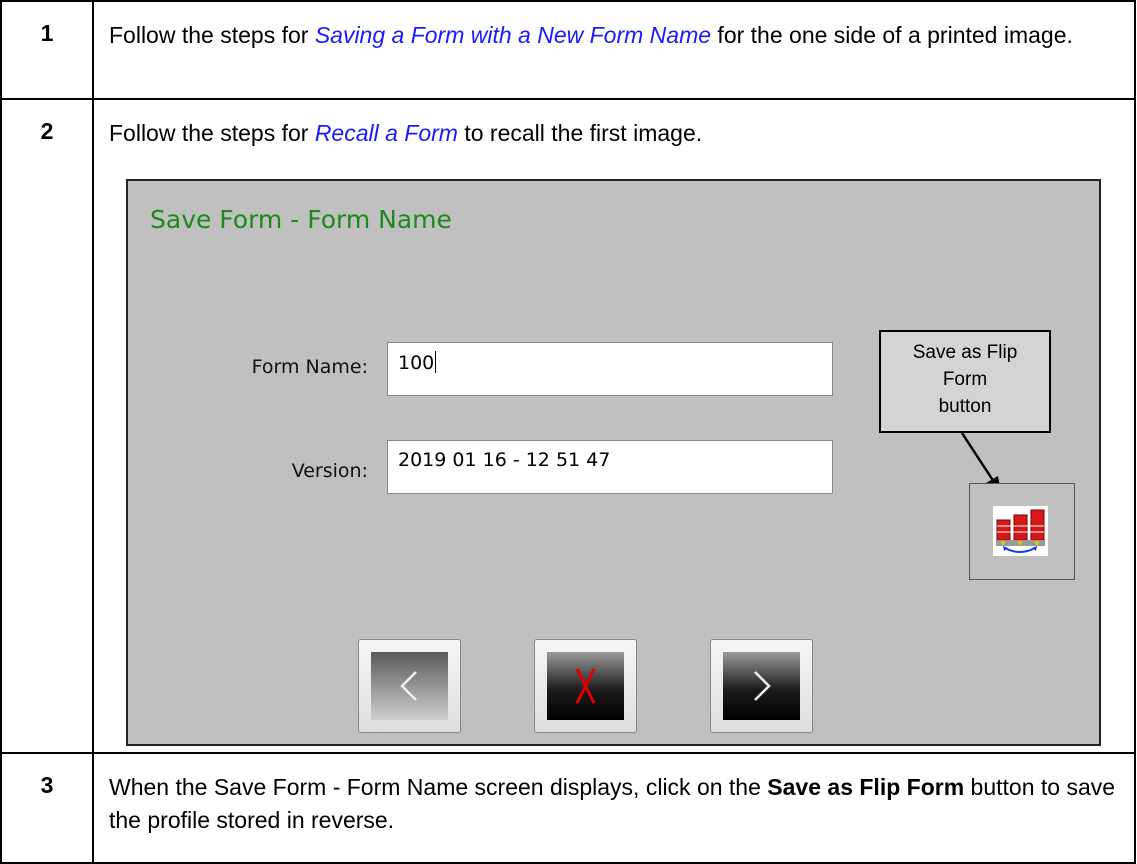 This screenshot has height=864, width=1137. Describe the element at coordinates (386, 133) in the screenshot. I see `recall-form-link: Recall a Form` at that location.